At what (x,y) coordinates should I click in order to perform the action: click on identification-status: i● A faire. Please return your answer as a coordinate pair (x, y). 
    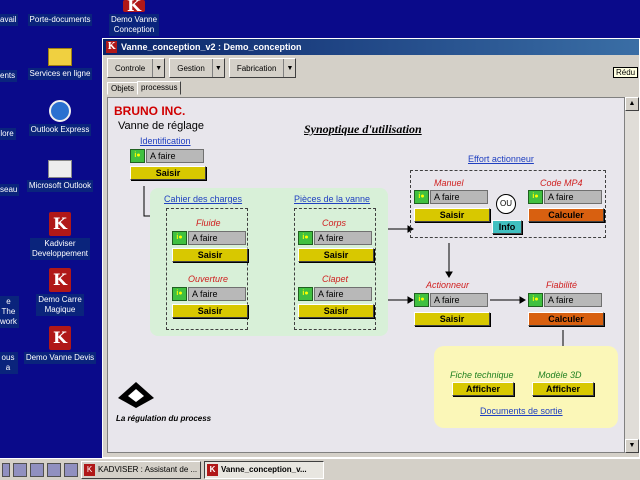
    Looking at the image, I should click on (167, 156).